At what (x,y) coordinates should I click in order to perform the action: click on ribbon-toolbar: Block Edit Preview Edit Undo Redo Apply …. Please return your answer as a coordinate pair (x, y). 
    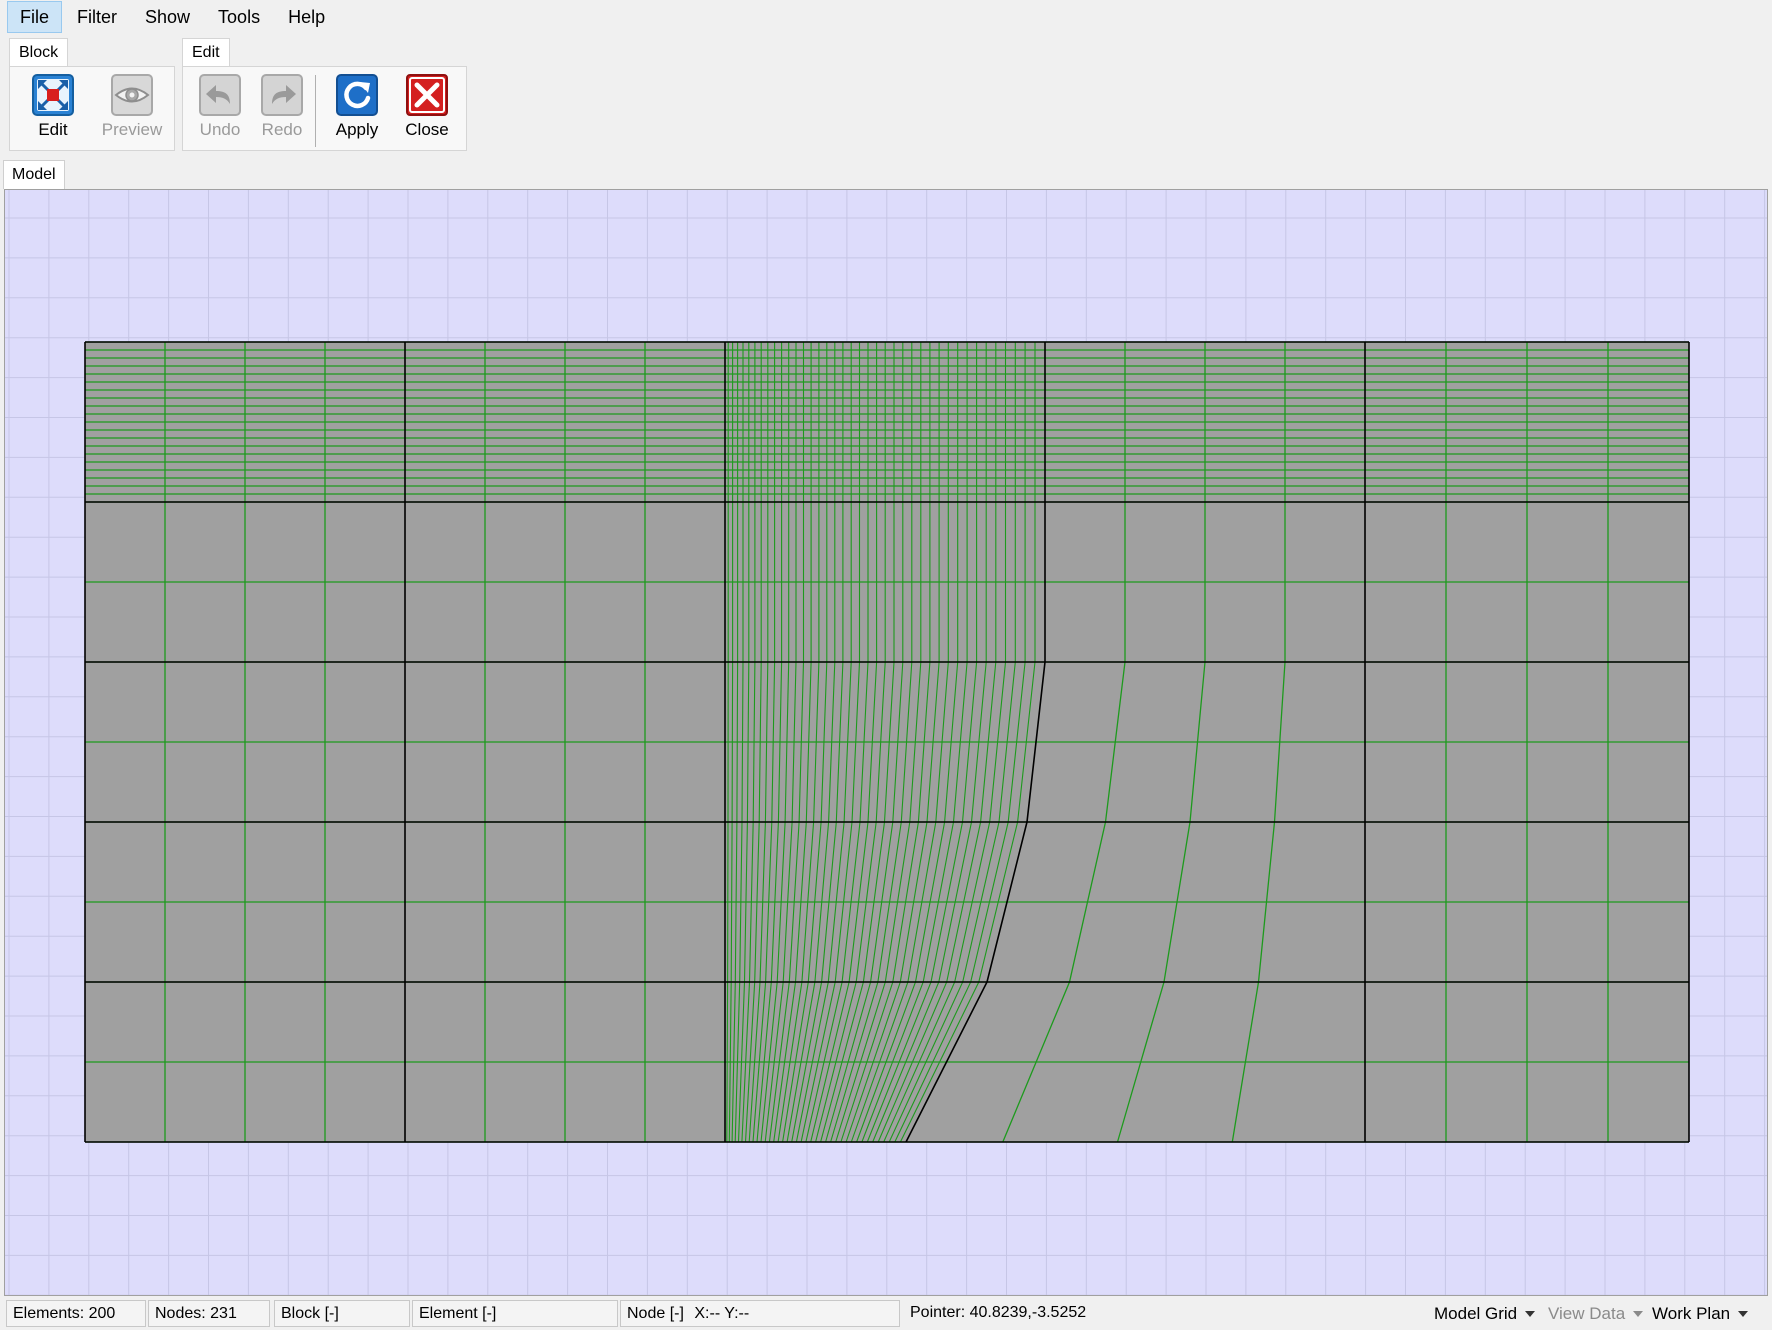
    Looking at the image, I should click on (886, 97).